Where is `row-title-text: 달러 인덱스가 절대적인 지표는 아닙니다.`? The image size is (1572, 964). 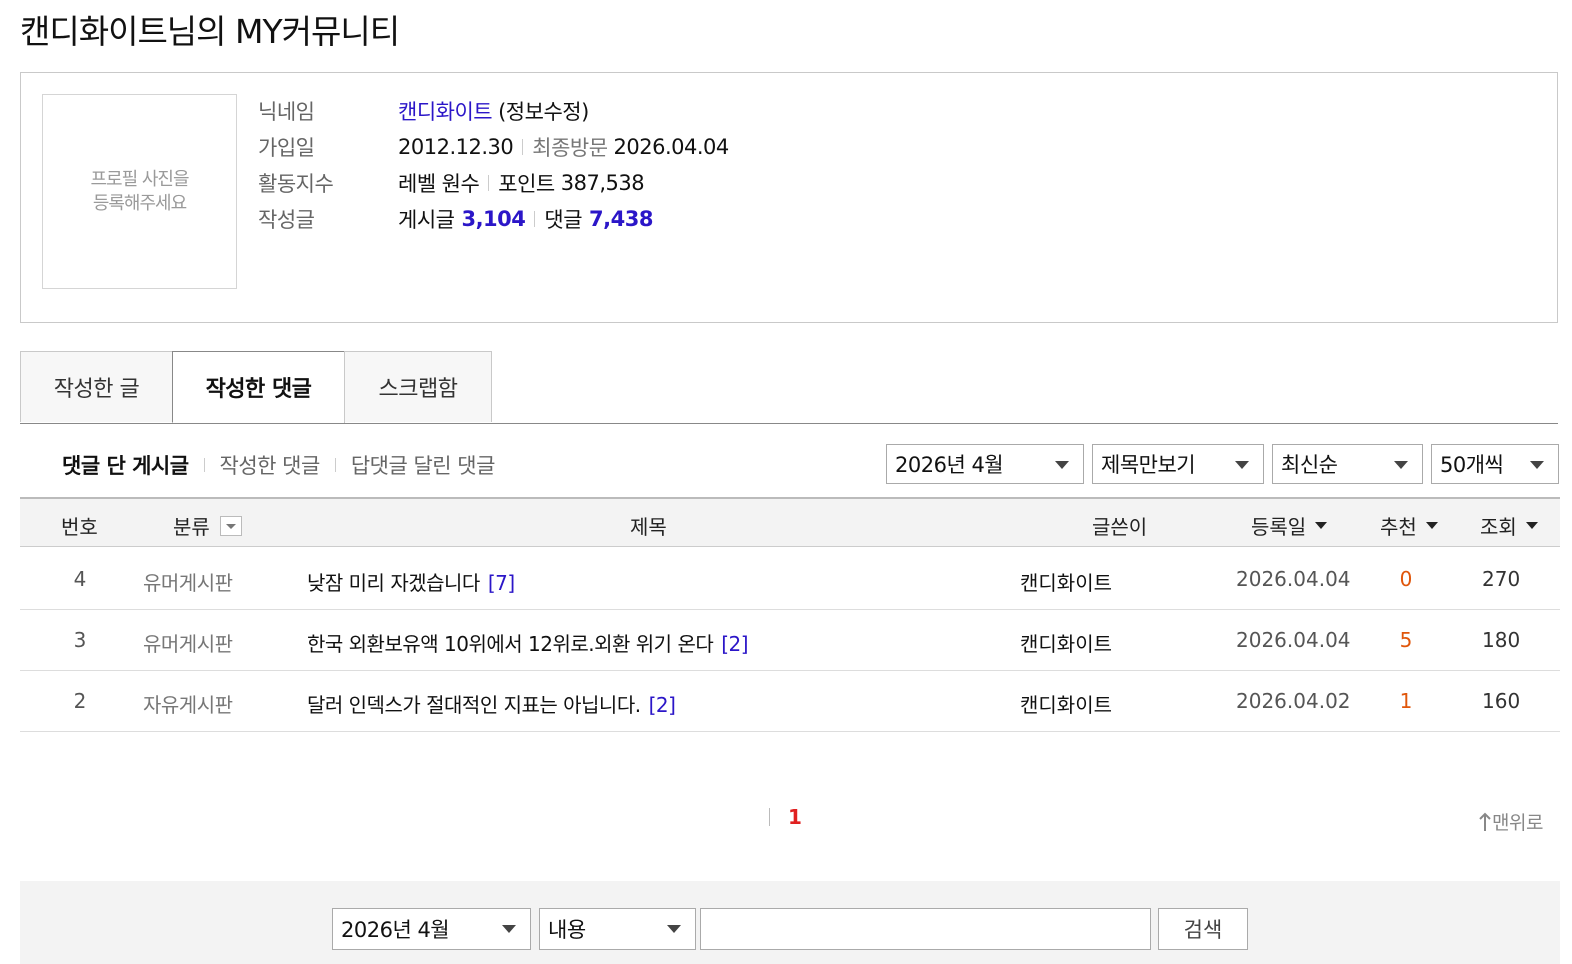
row-title-text: 달러 인덱스가 절대적인 지표는 아닙니다. is located at coordinates (474, 705).